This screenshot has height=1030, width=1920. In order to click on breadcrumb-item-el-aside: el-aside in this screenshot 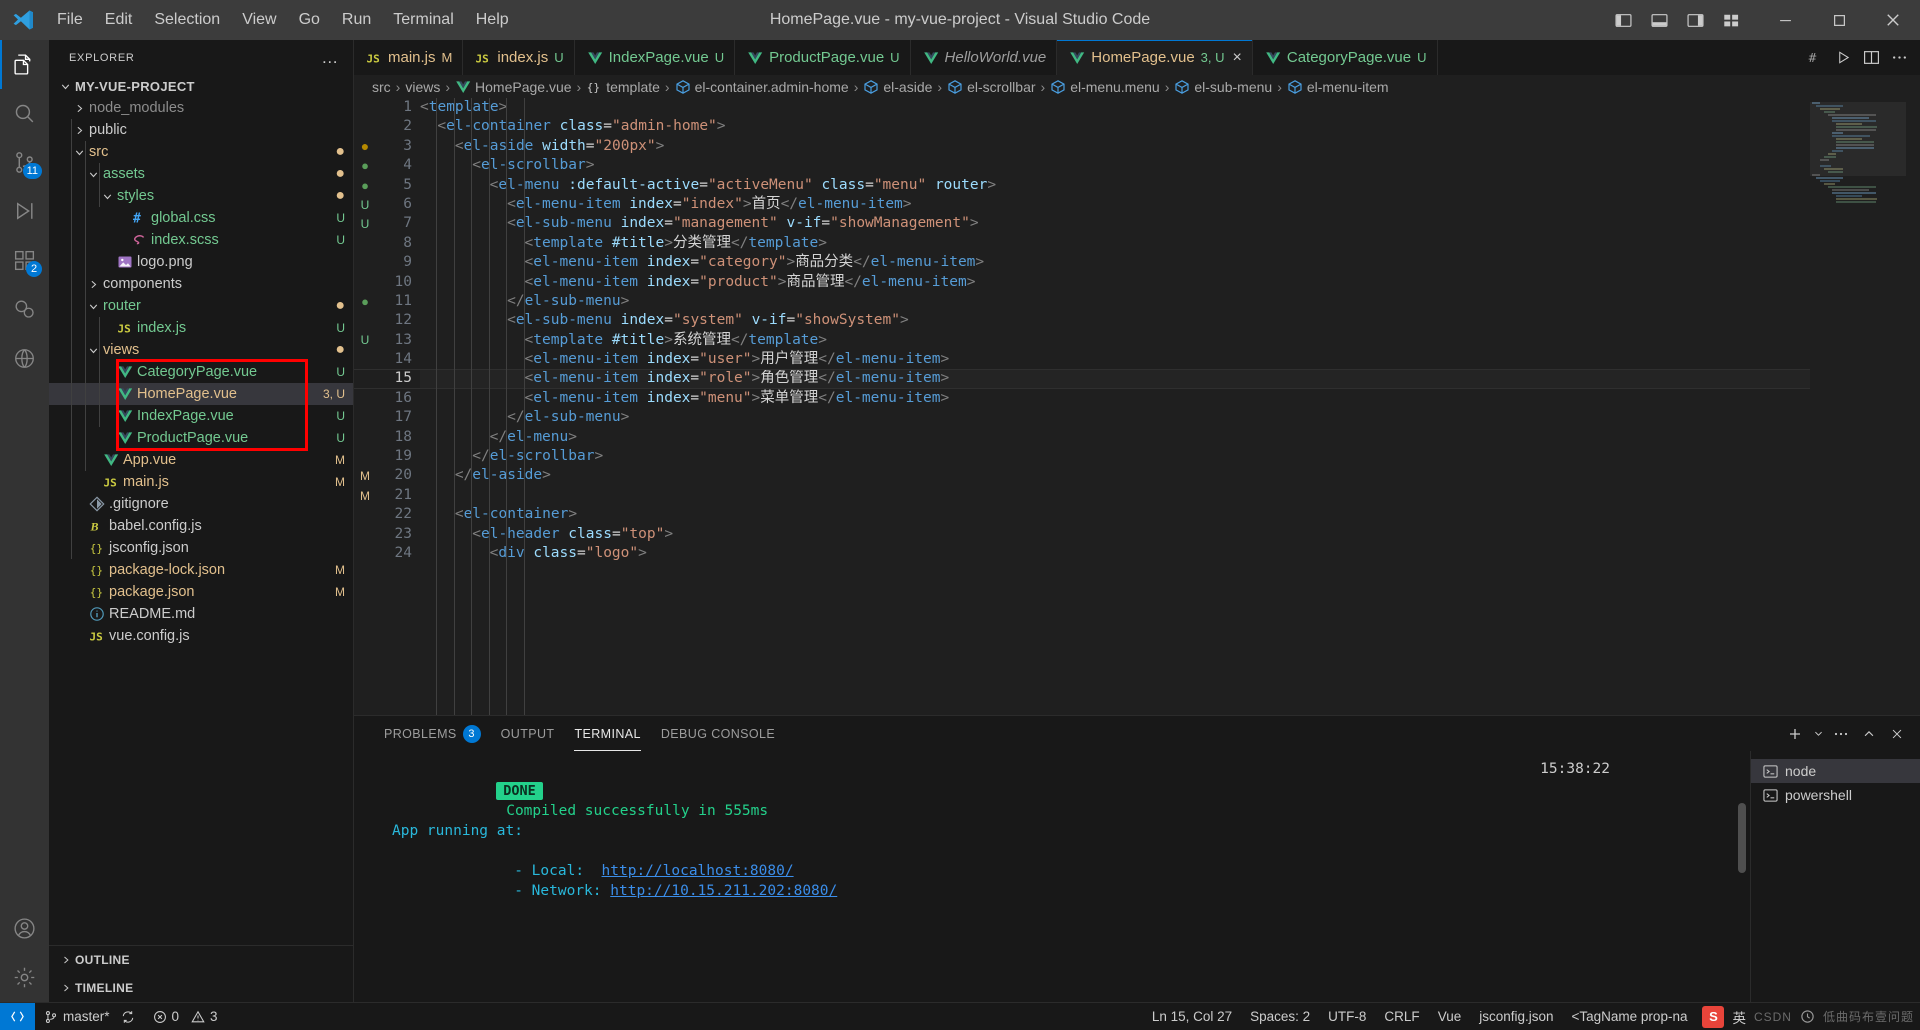, I will do `click(897, 87)`.